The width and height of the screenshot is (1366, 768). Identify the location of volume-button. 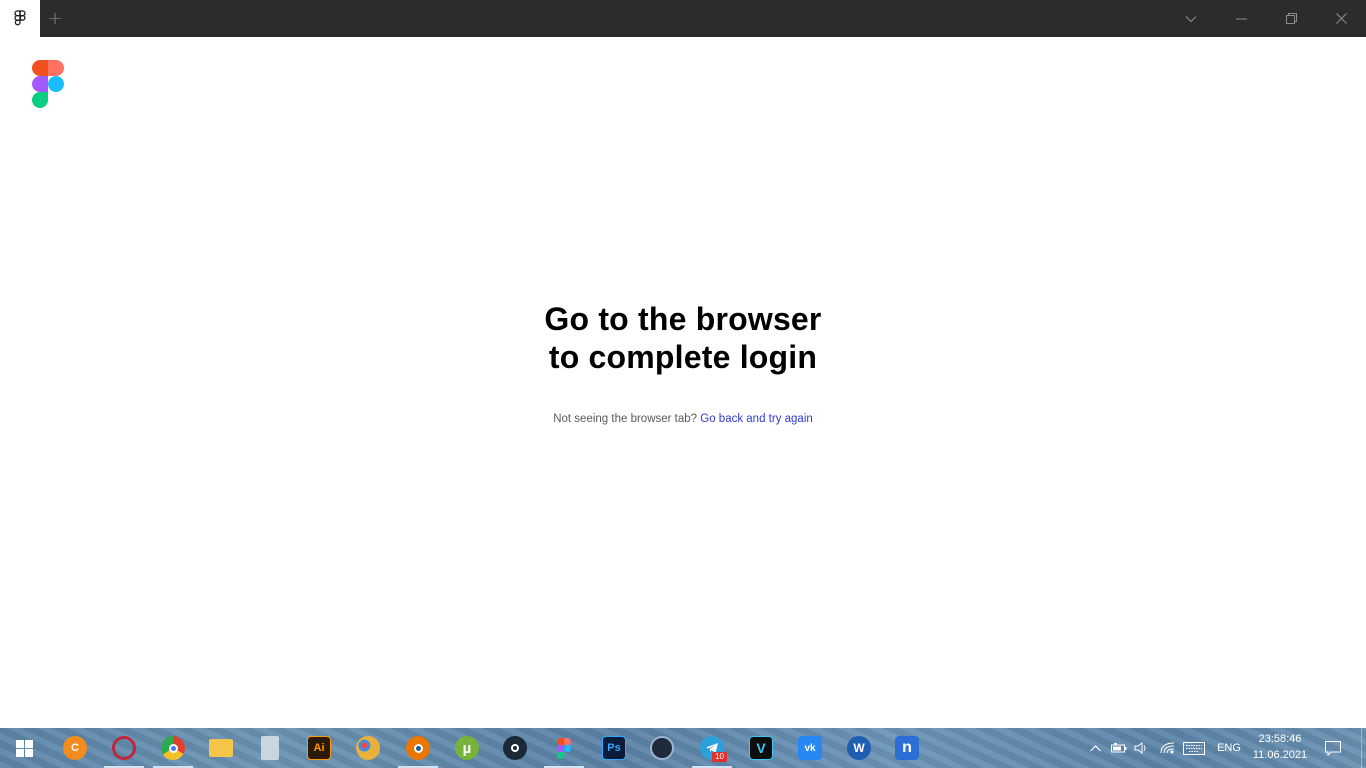
(1141, 748).